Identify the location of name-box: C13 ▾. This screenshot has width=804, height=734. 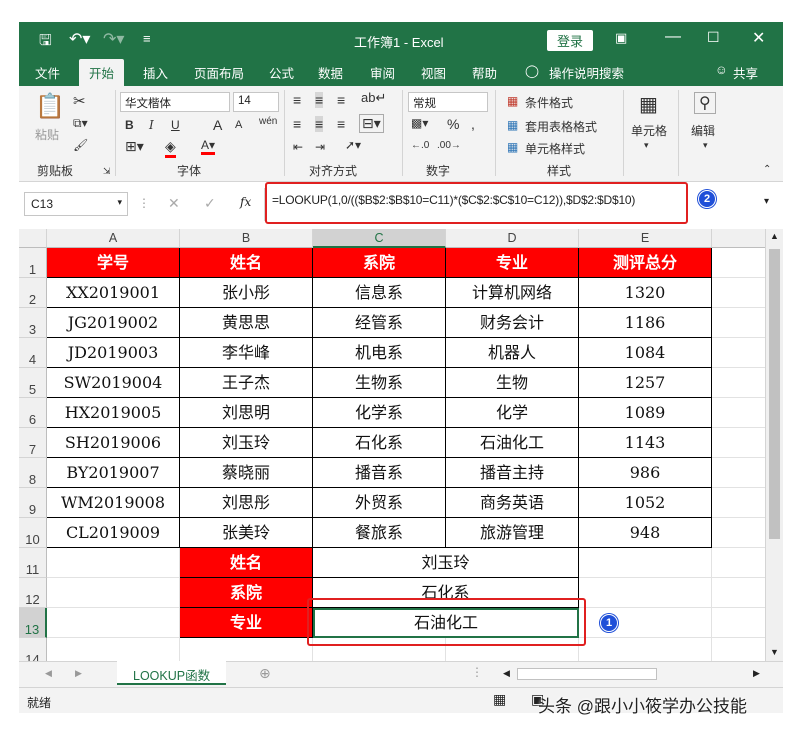
(76, 204).